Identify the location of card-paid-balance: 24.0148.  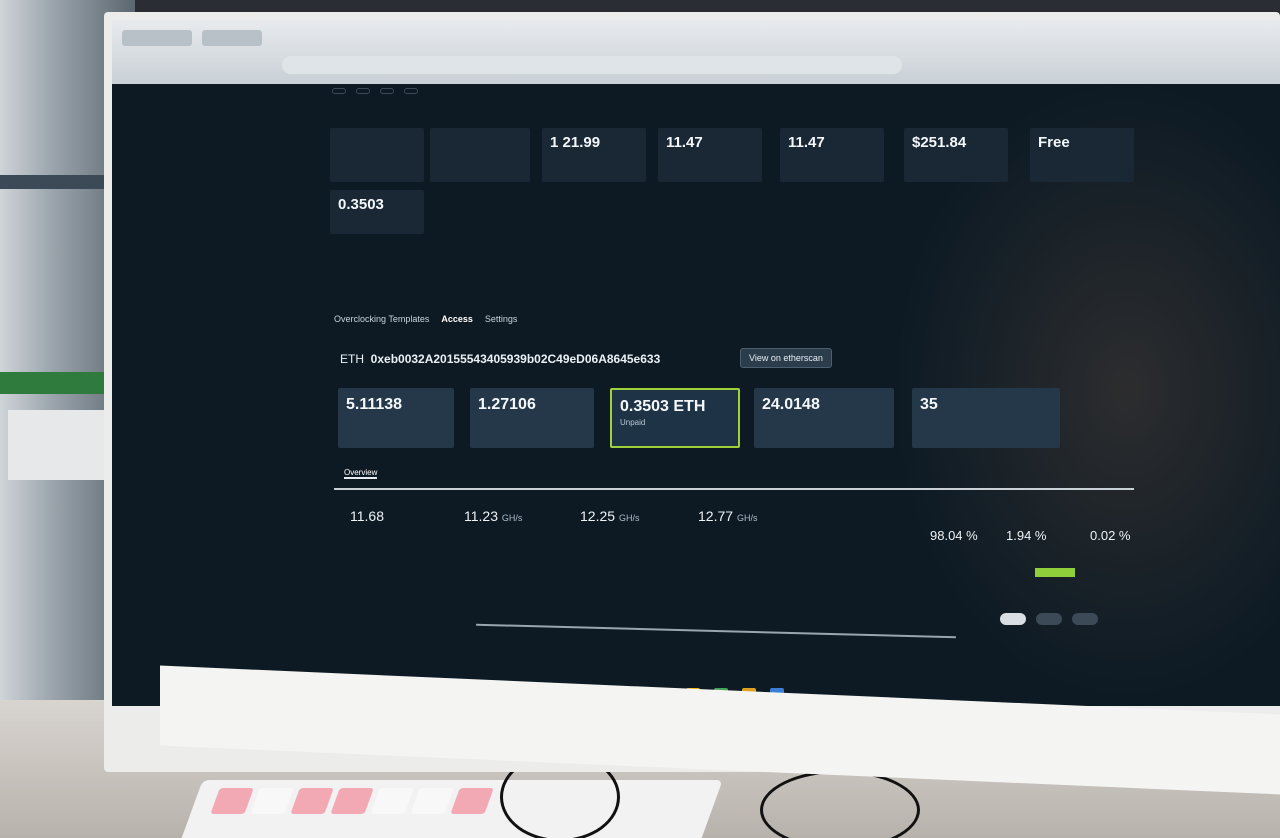
(824, 418).